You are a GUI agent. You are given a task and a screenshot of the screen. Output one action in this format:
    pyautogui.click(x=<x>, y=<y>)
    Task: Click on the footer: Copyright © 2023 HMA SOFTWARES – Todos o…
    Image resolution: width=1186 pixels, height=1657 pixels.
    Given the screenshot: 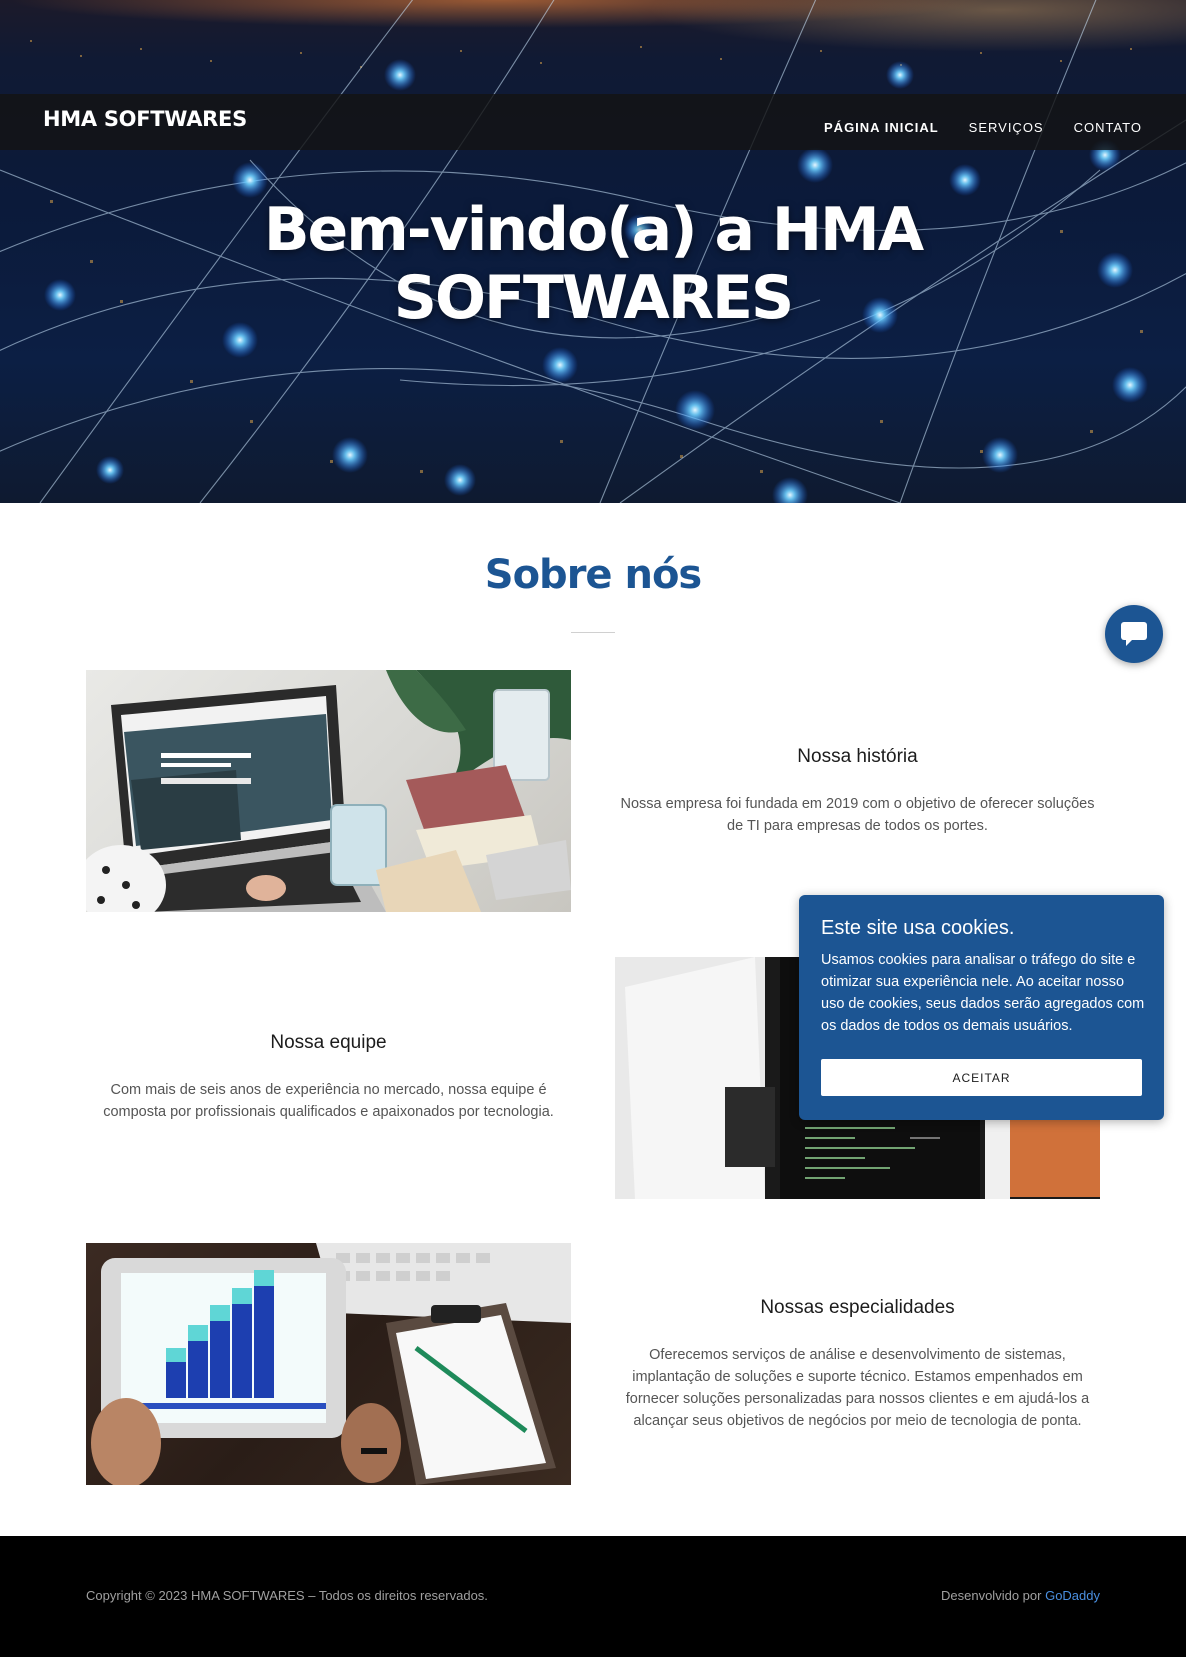 What is the action you would take?
    pyautogui.click(x=593, y=1596)
    